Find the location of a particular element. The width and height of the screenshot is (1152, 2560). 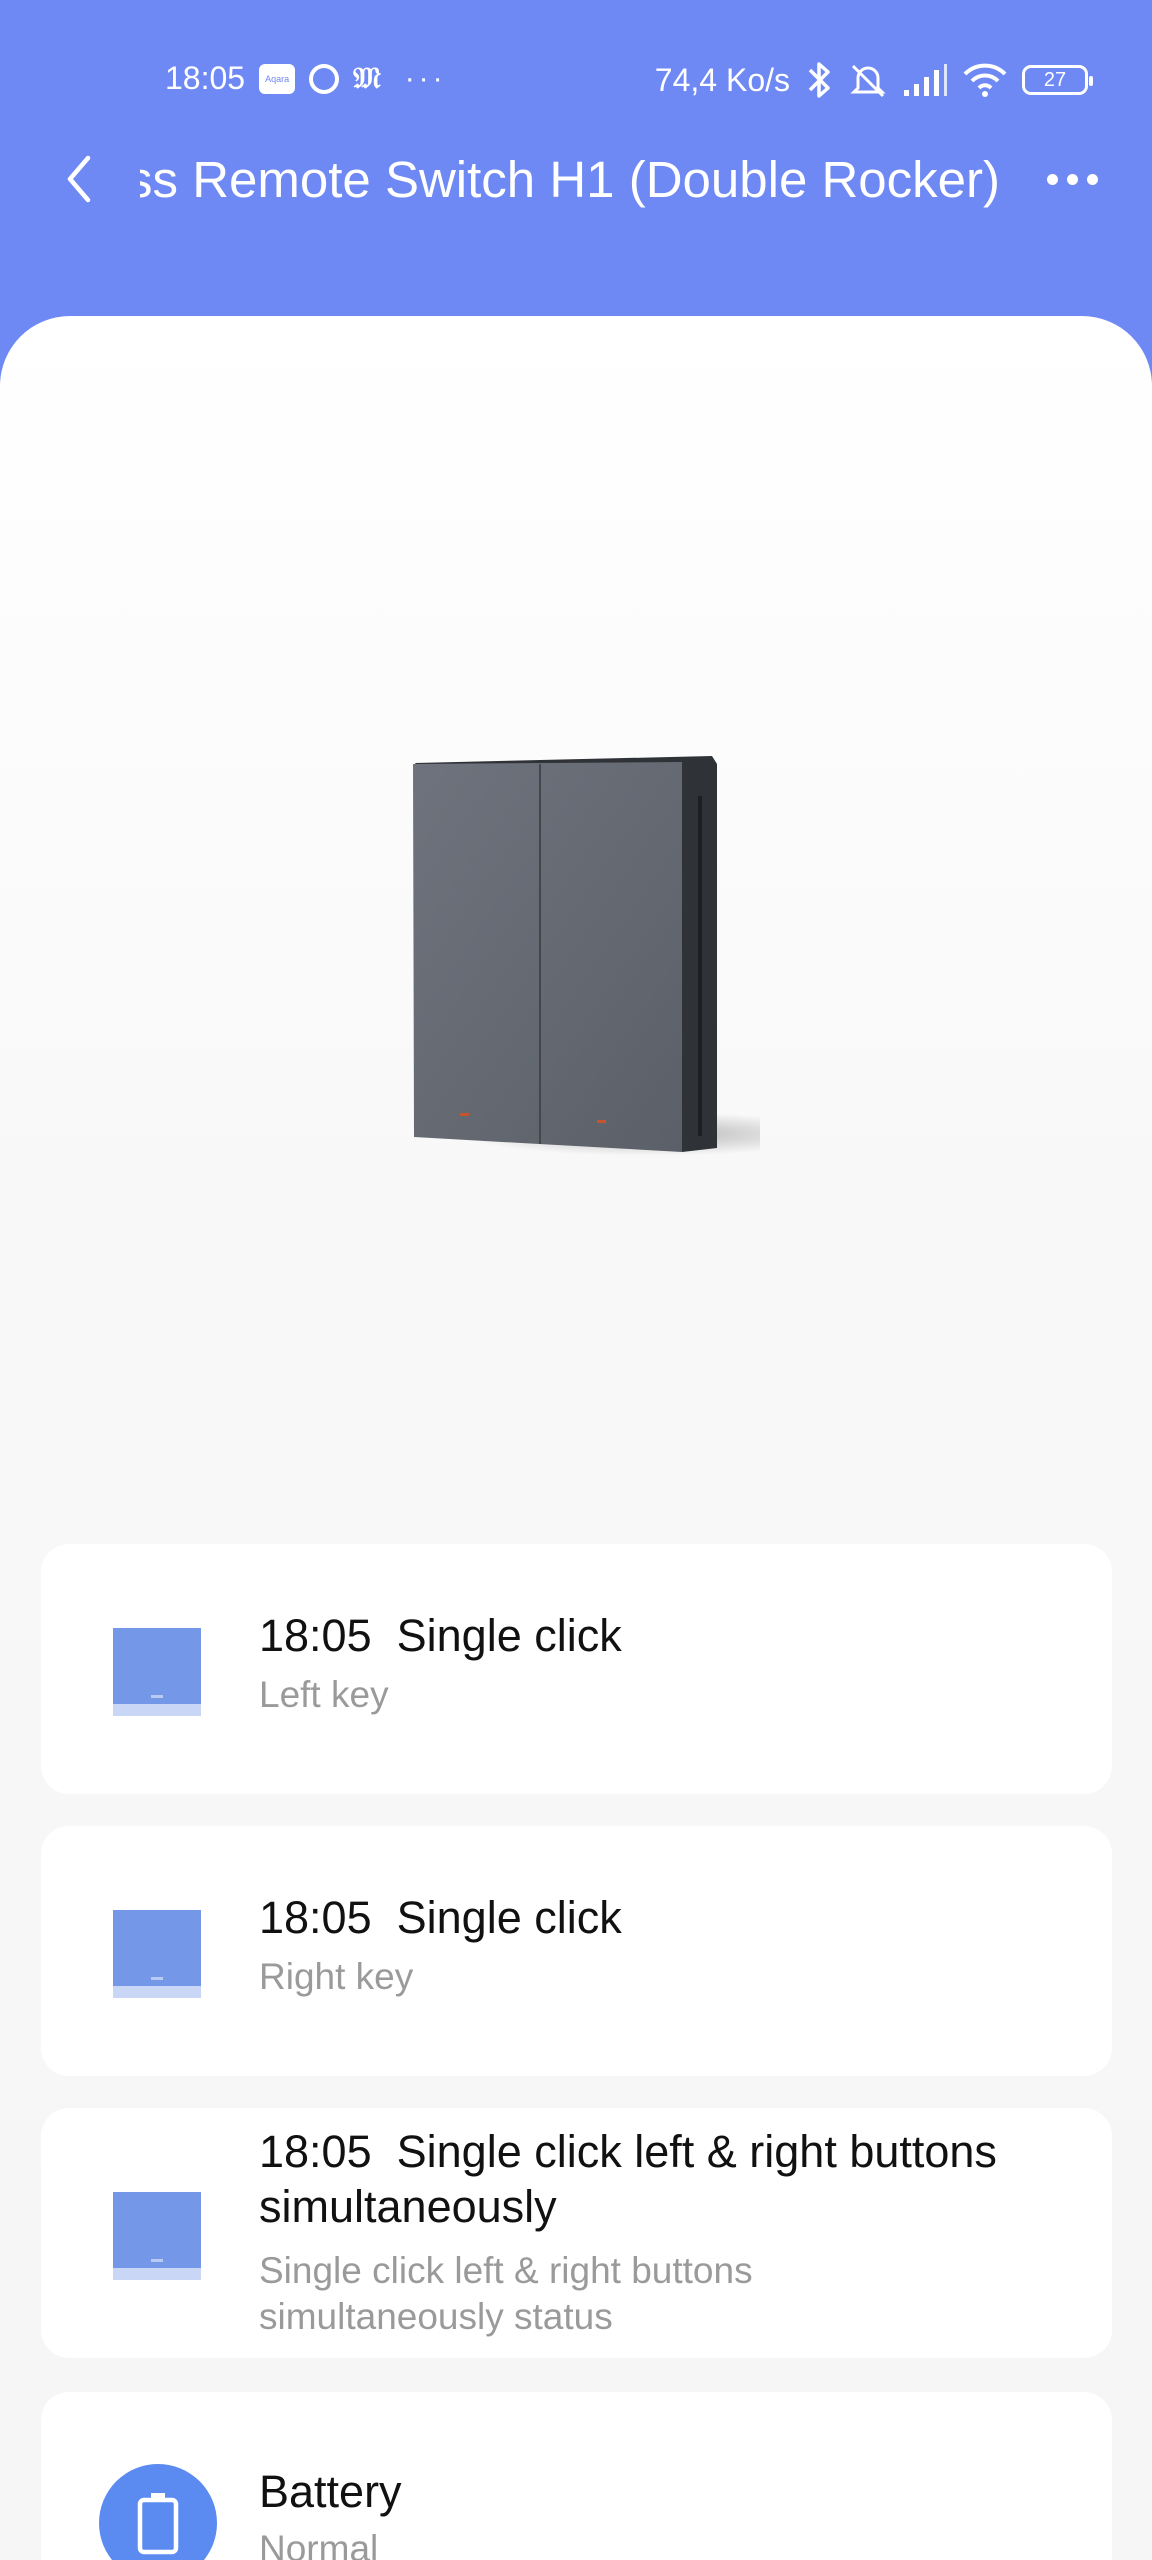

battery-status: Normal is located at coordinates (319, 2544).